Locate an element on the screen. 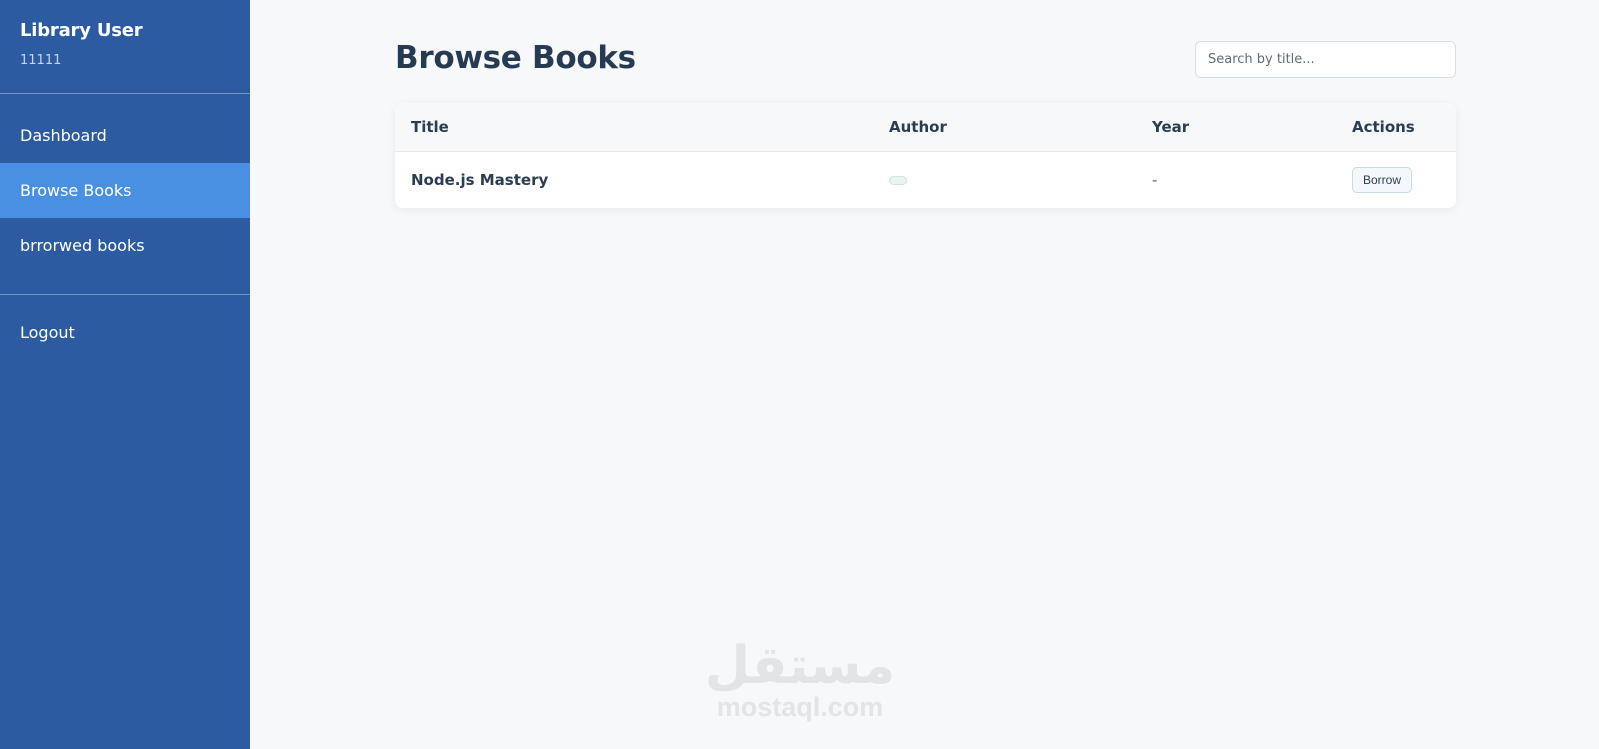 Image resolution: width=1599 pixels, height=749 pixels. logout-button: Logout is located at coordinates (125, 332).